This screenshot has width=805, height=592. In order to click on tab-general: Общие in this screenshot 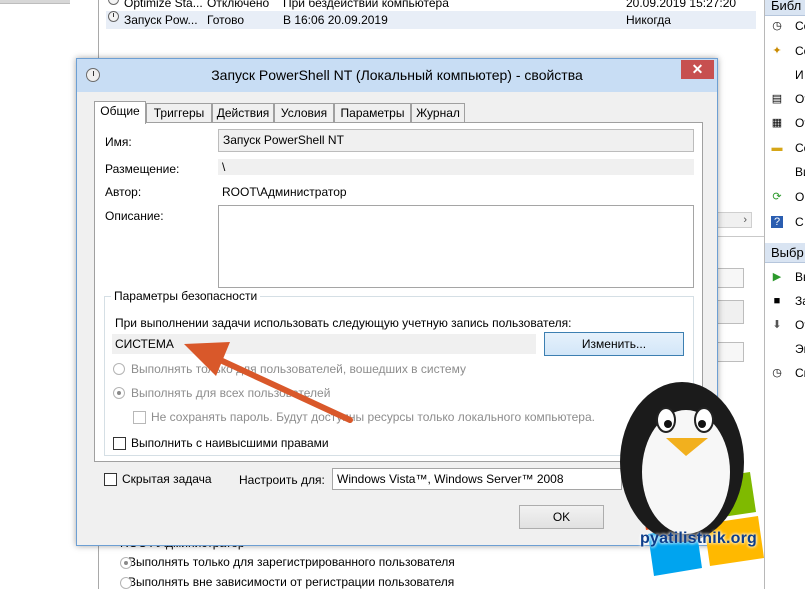, I will do `click(120, 112)`.